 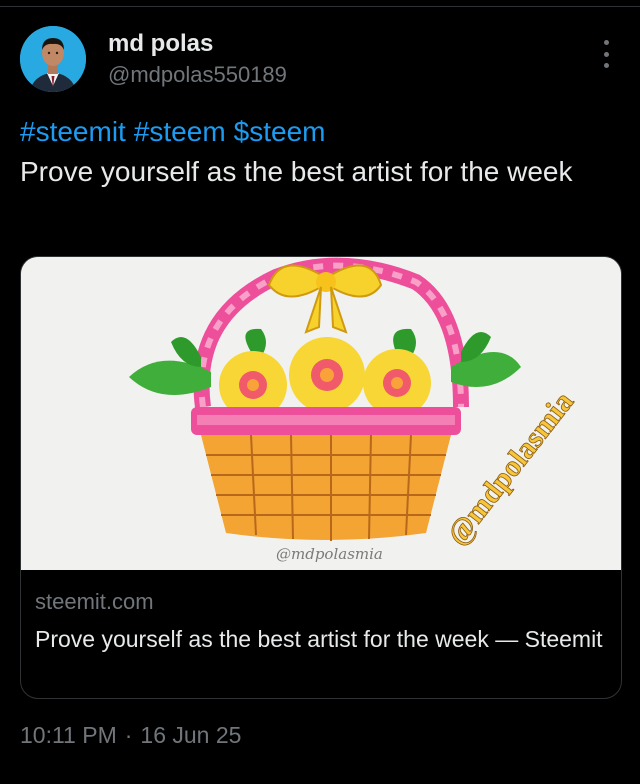 I want to click on avatar-photo, so click(x=53, y=59).